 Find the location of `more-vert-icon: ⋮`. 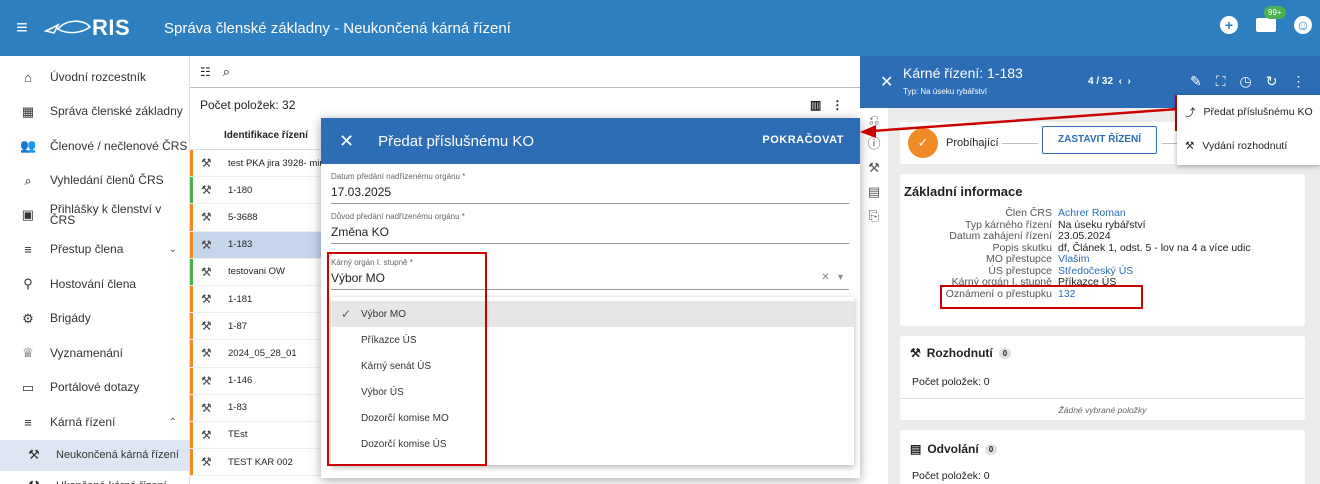

more-vert-icon: ⋮ is located at coordinates (1299, 81).